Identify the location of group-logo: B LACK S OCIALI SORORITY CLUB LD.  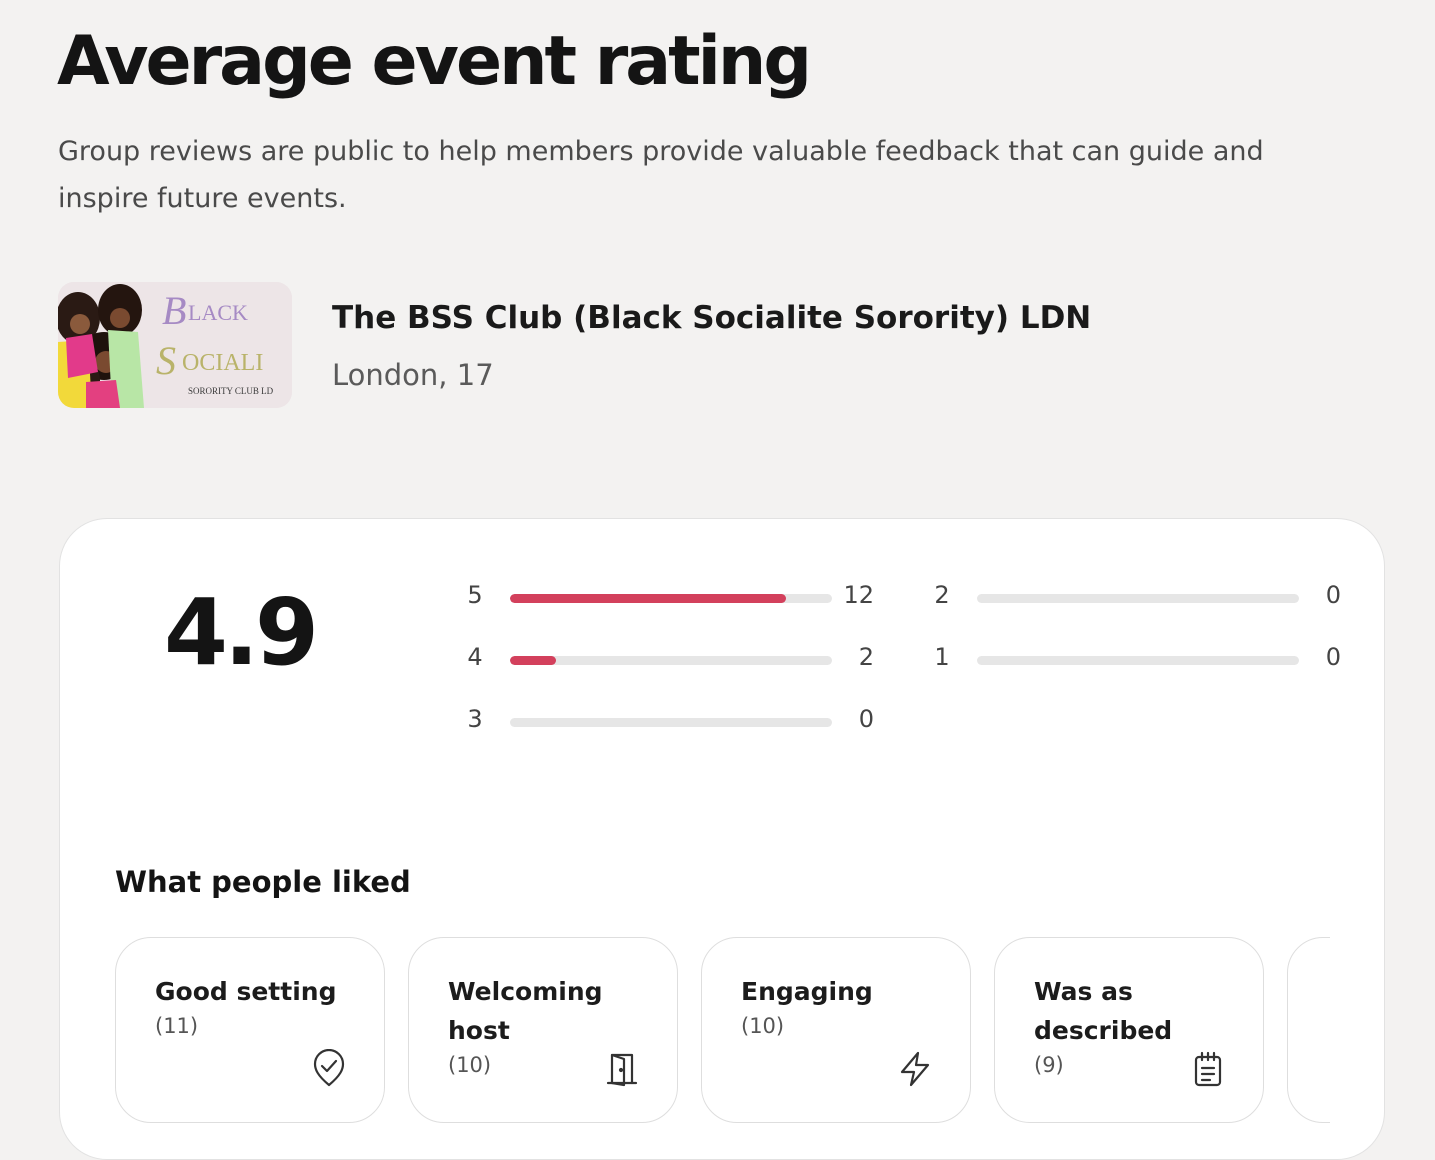
(175, 345).